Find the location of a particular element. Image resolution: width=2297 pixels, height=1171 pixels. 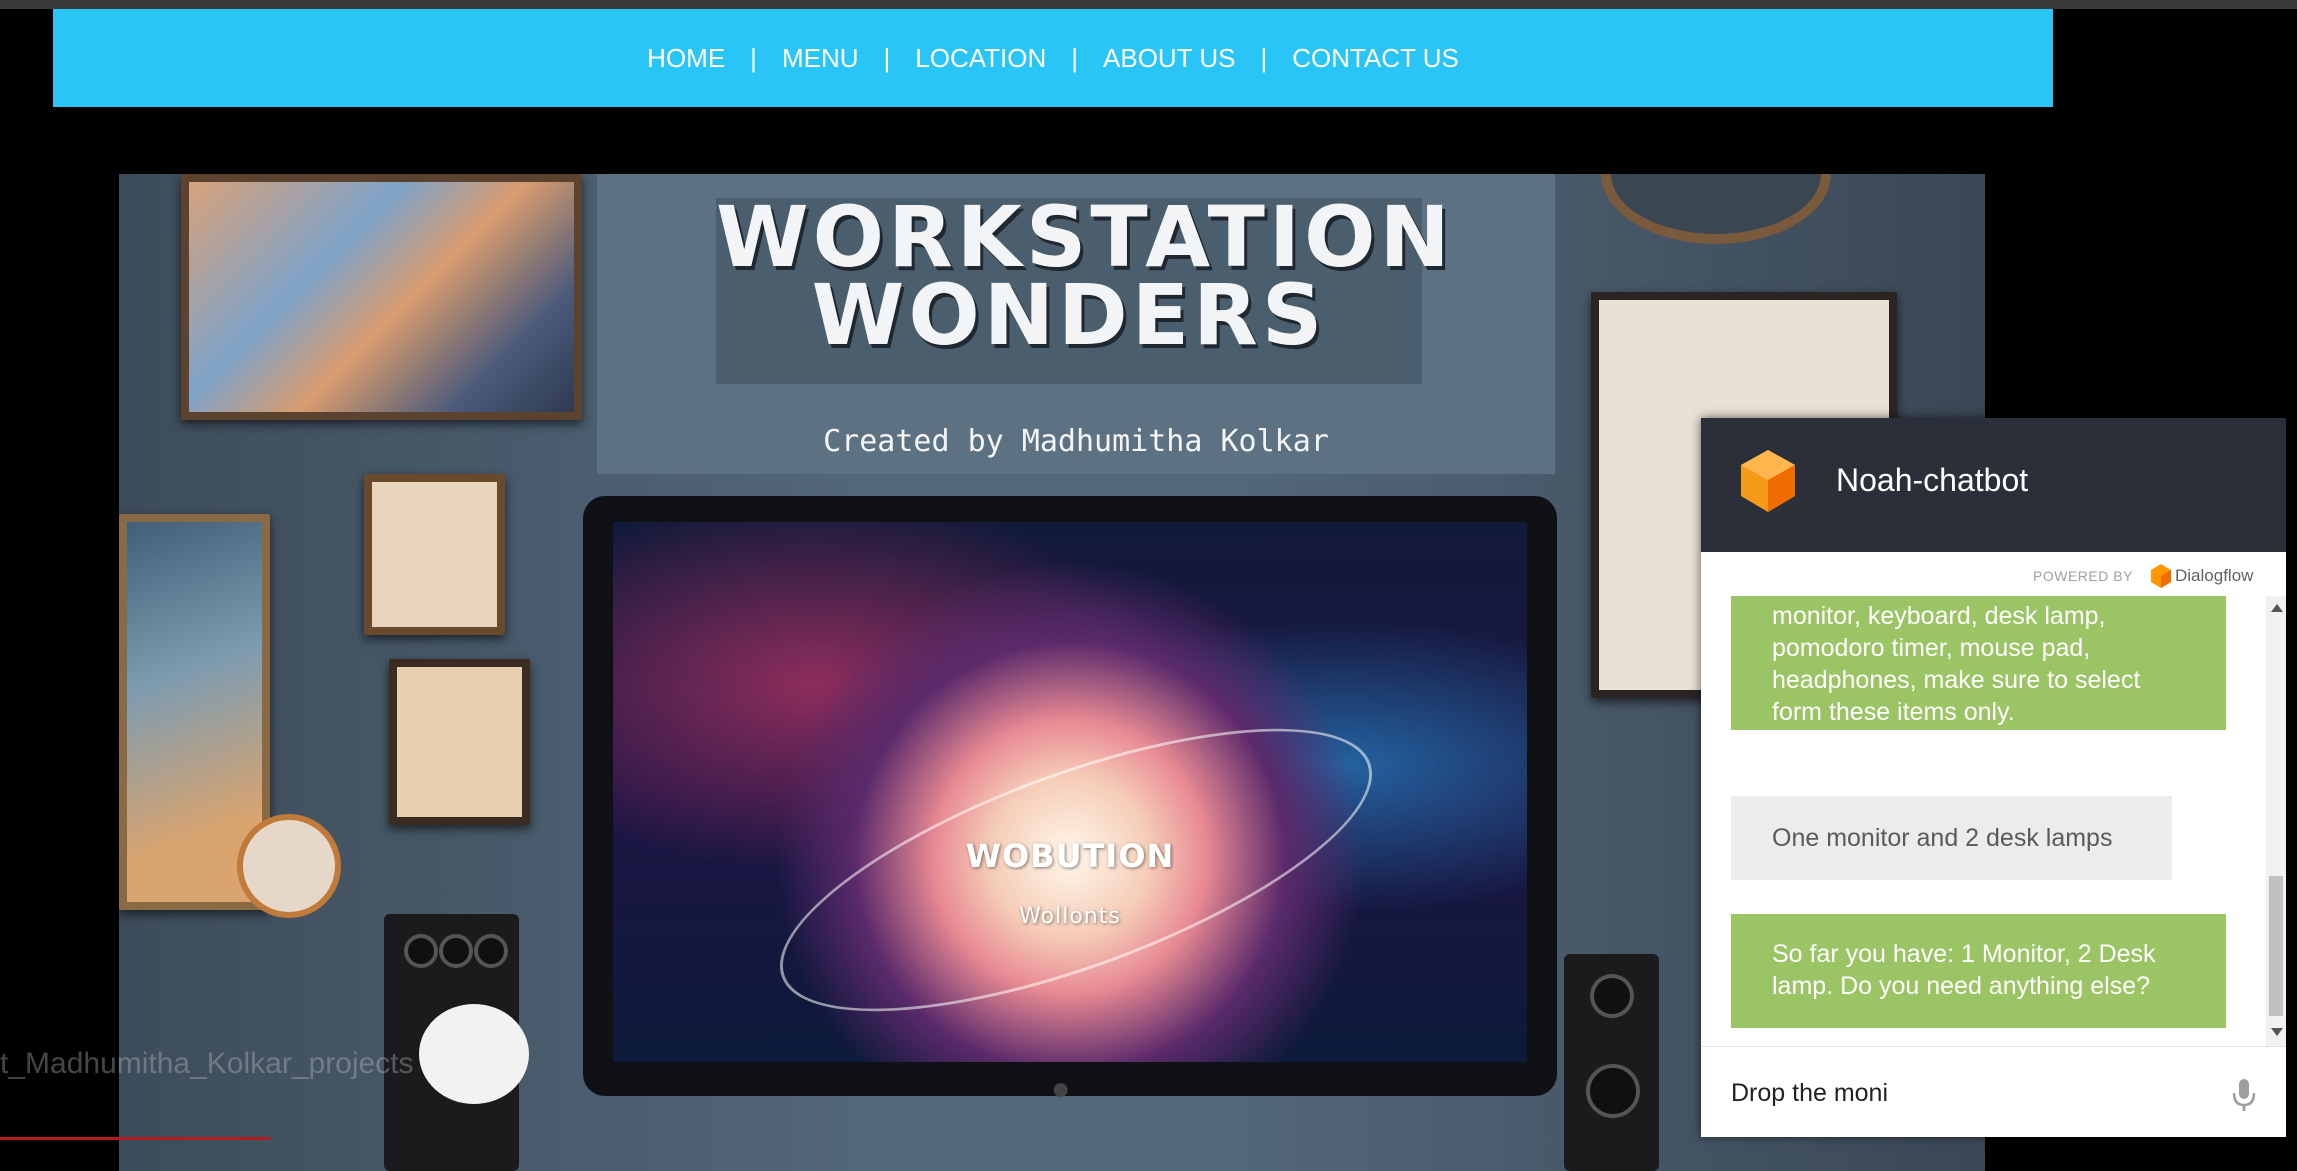

dialogflow-name: Dialogflow is located at coordinates (2214, 575).